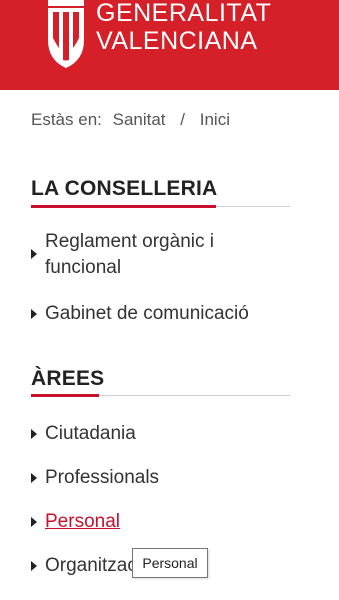  Describe the element at coordinates (170, 563) in the screenshot. I see `tooltip: Personal` at that location.